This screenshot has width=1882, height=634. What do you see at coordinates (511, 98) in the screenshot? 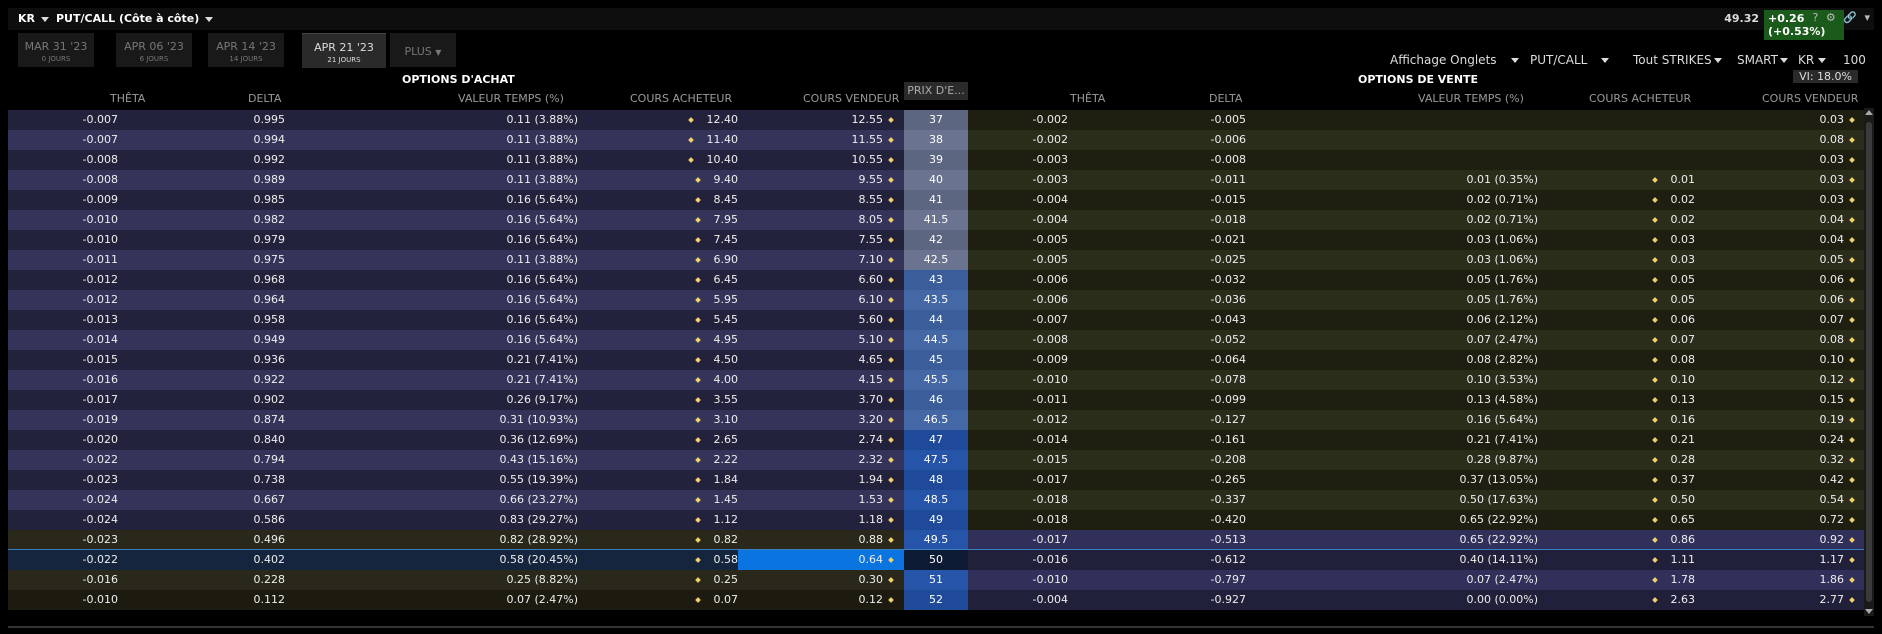
I see `calls-timevalue-header: VALEUR TEMPS (%)` at bounding box center [511, 98].